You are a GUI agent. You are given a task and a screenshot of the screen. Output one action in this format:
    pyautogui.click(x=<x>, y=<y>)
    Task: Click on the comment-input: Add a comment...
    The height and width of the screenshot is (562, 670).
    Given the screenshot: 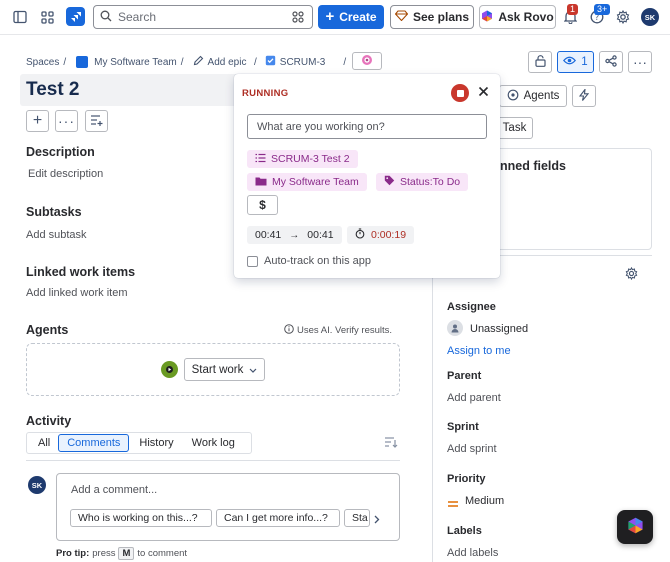 What is the action you would take?
    pyautogui.click(x=114, y=490)
    